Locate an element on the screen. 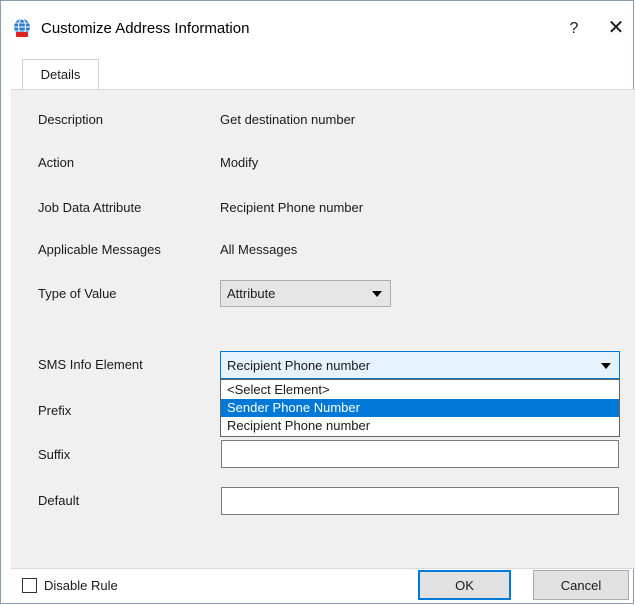 The width and height of the screenshot is (635, 605). suffix-input is located at coordinates (420, 454).